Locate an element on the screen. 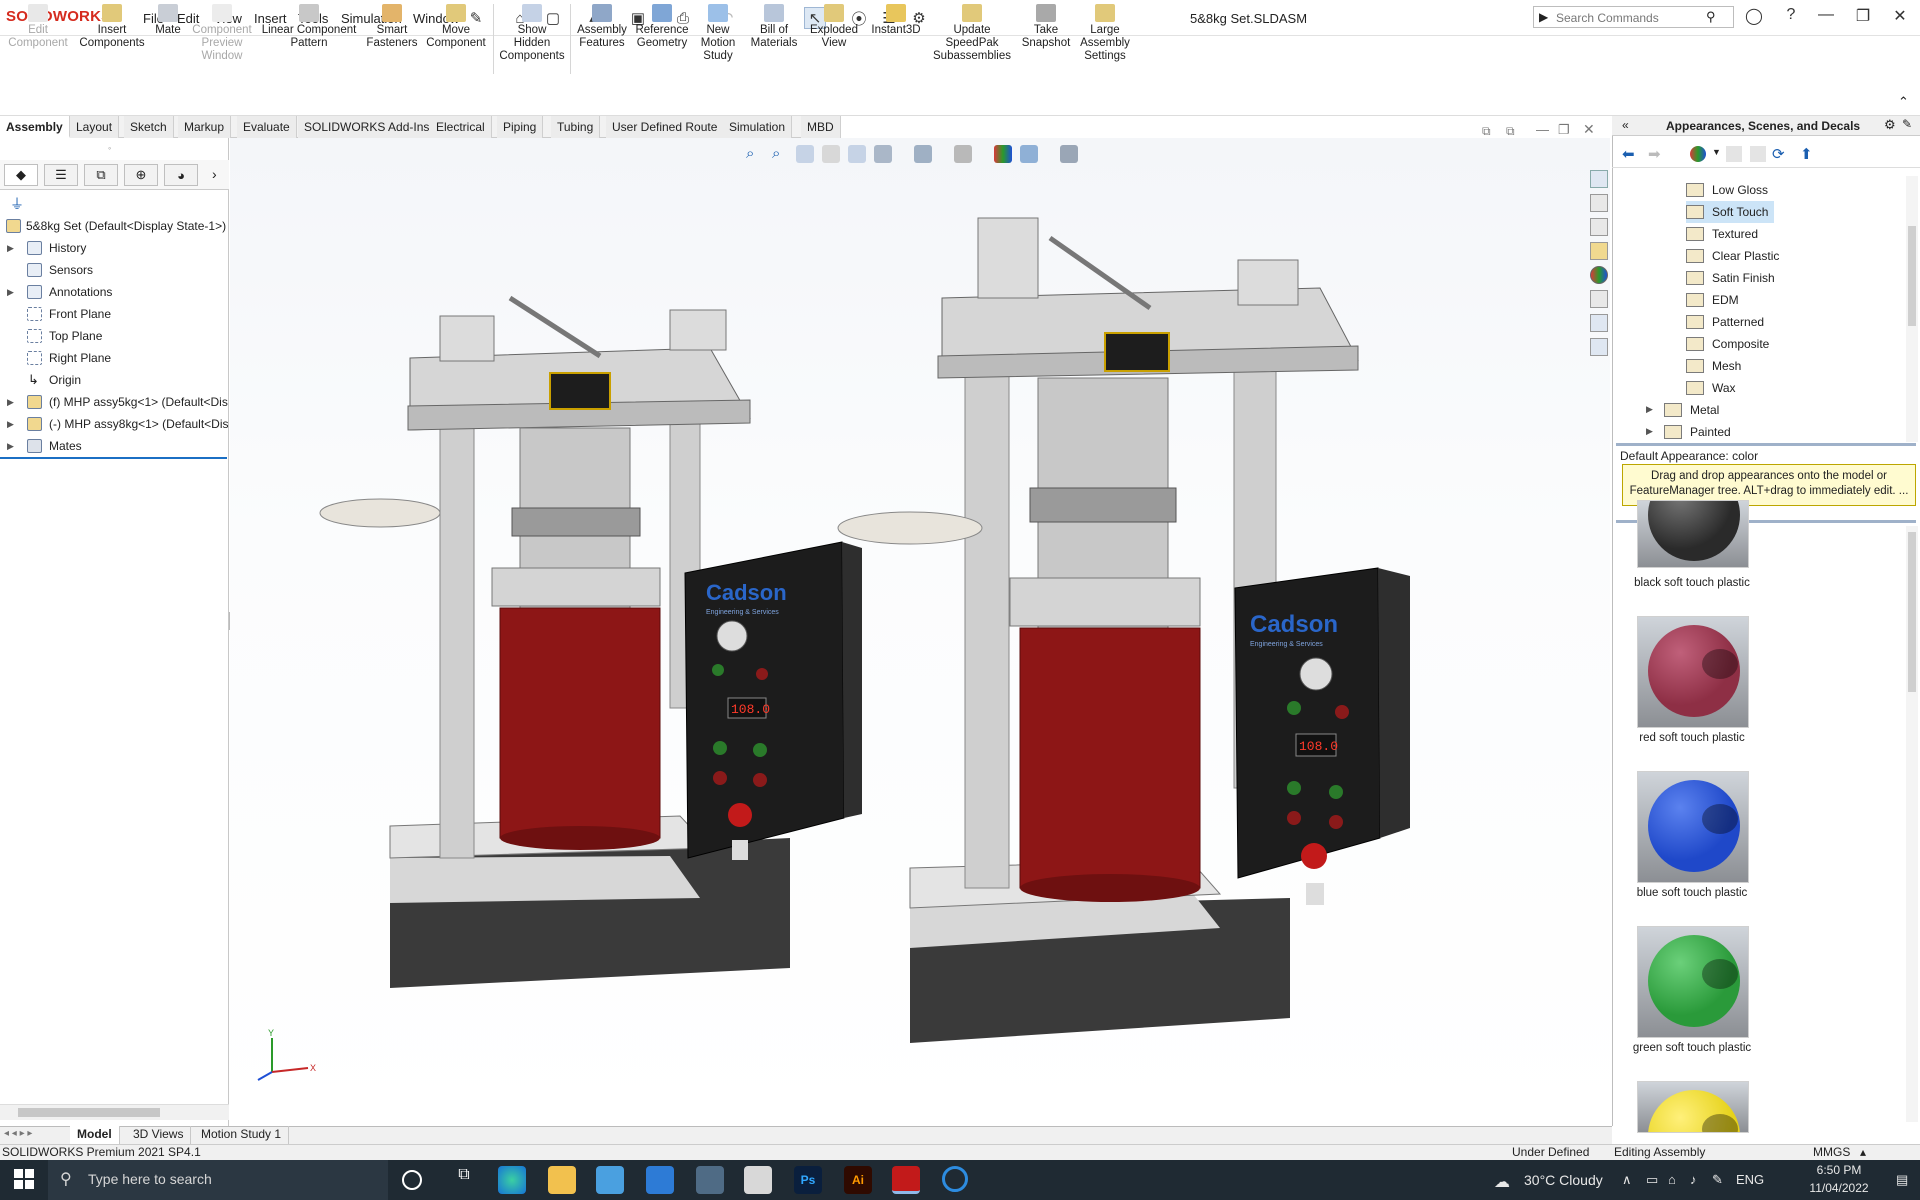 This screenshot has width=1920, height=1200. zoom-to-area-icon: ⌕ is located at coordinates (781, 154).